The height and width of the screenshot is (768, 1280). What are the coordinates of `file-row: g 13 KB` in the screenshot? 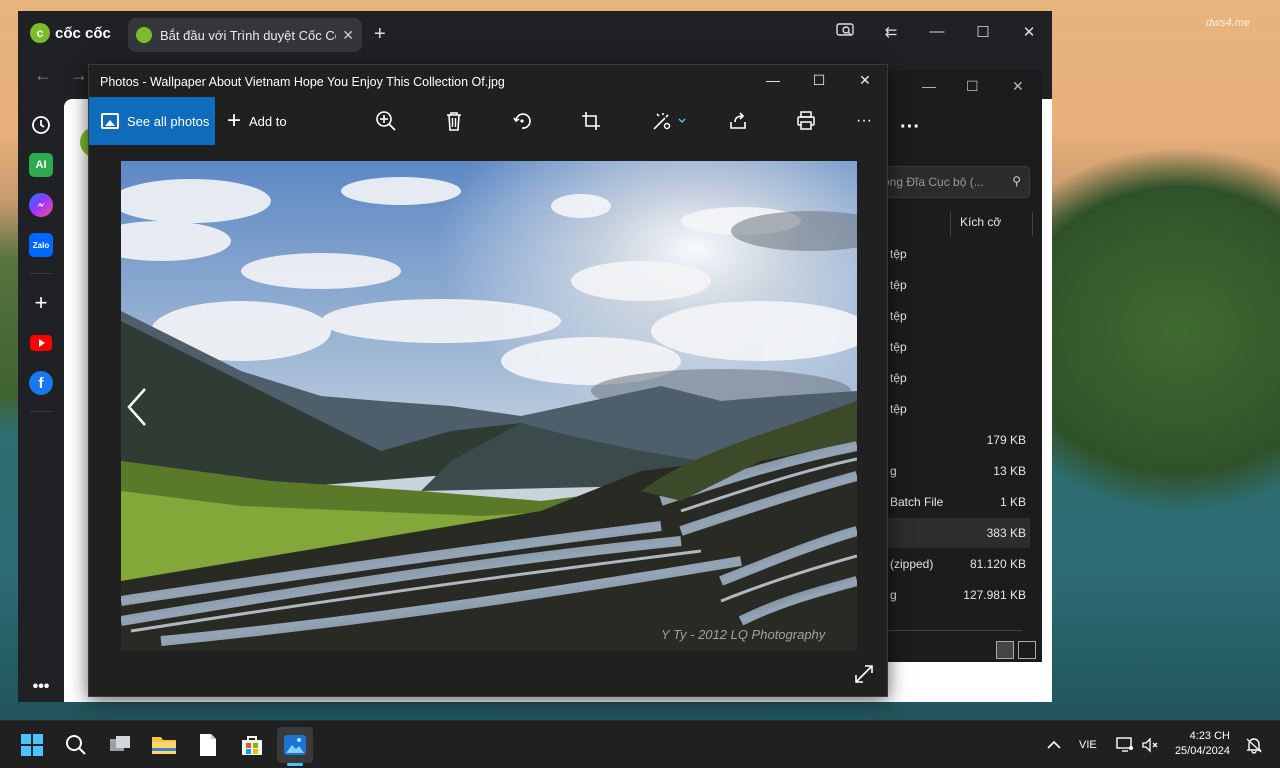 It's located at (950, 471).